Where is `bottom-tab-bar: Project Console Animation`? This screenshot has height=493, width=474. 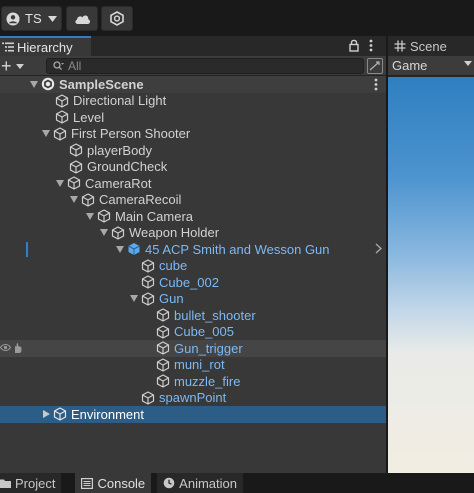 bottom-tab-bar: Project Console Animation is located at coordinates (237, 483).